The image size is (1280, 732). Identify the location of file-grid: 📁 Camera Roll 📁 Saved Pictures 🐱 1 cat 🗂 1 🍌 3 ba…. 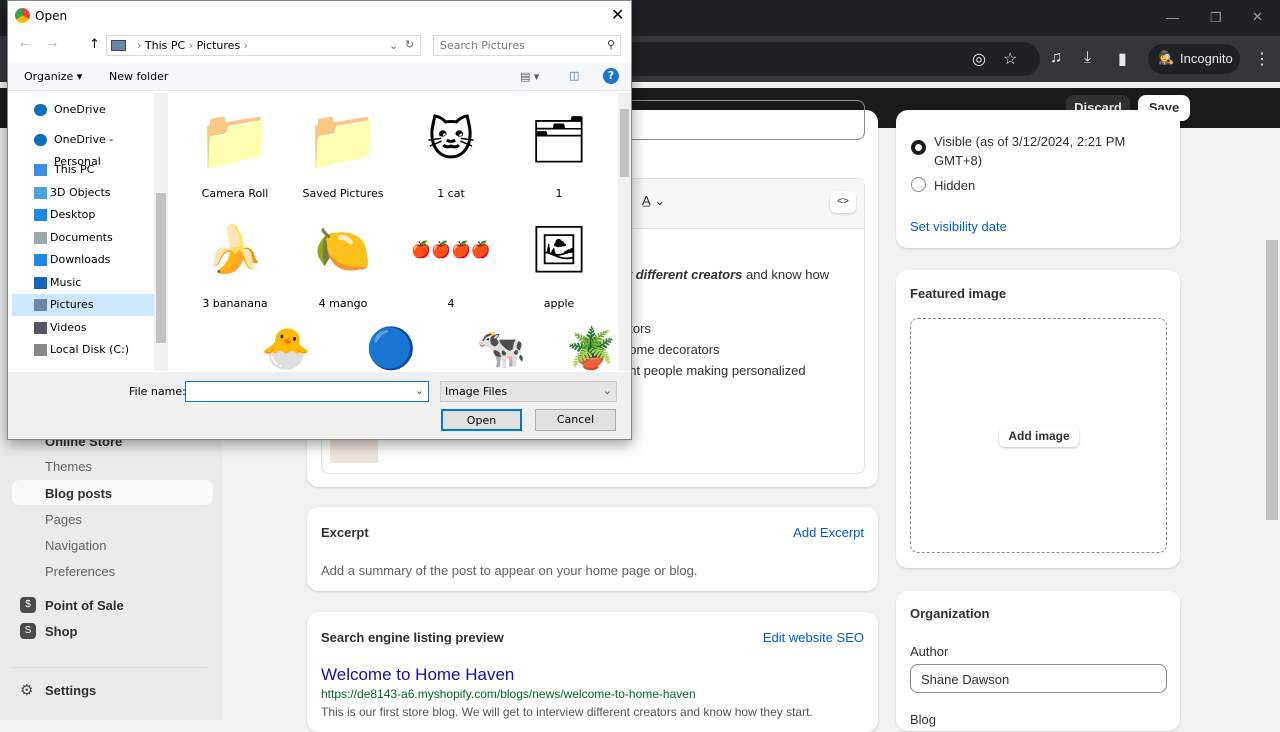
(394, 232).